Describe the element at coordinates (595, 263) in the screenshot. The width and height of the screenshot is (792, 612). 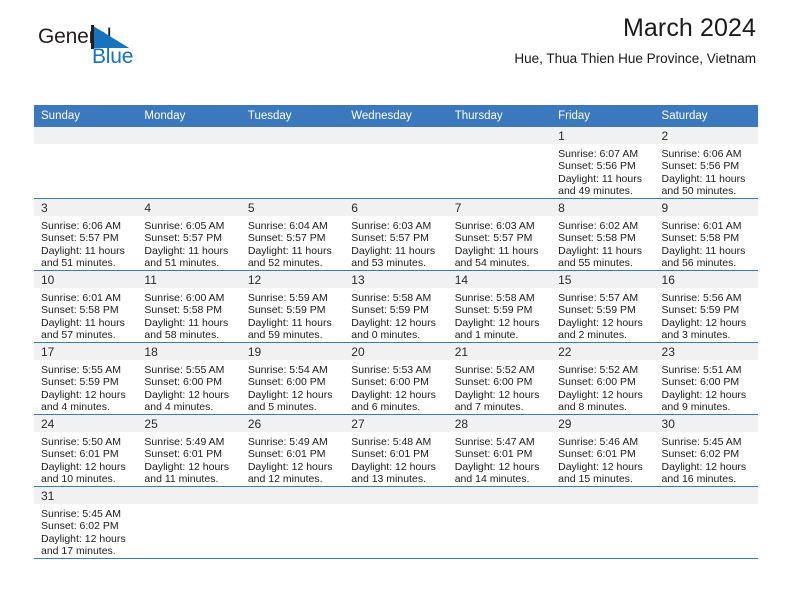
I see `daylight-duration-line2: and 55 minutes.` at that location.